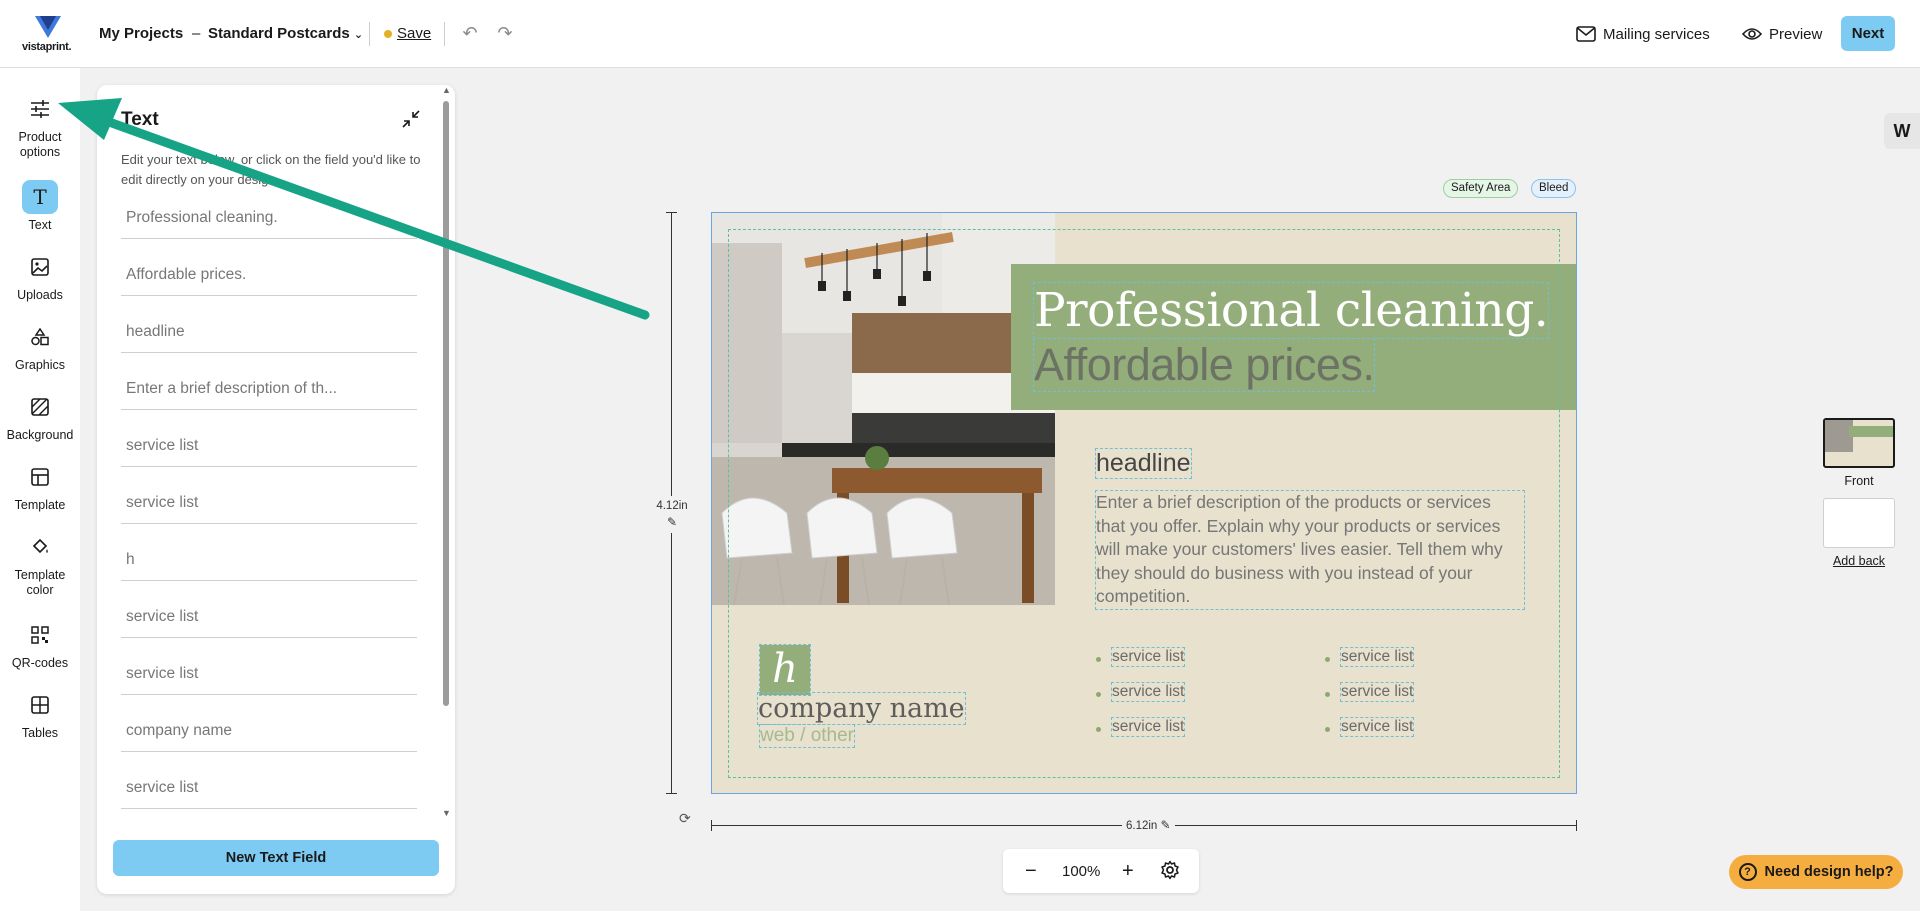  What do you see at coordinates (1752, 34) in the screenshot?
I see `eye-icon` at bounding box center [1752, 34].